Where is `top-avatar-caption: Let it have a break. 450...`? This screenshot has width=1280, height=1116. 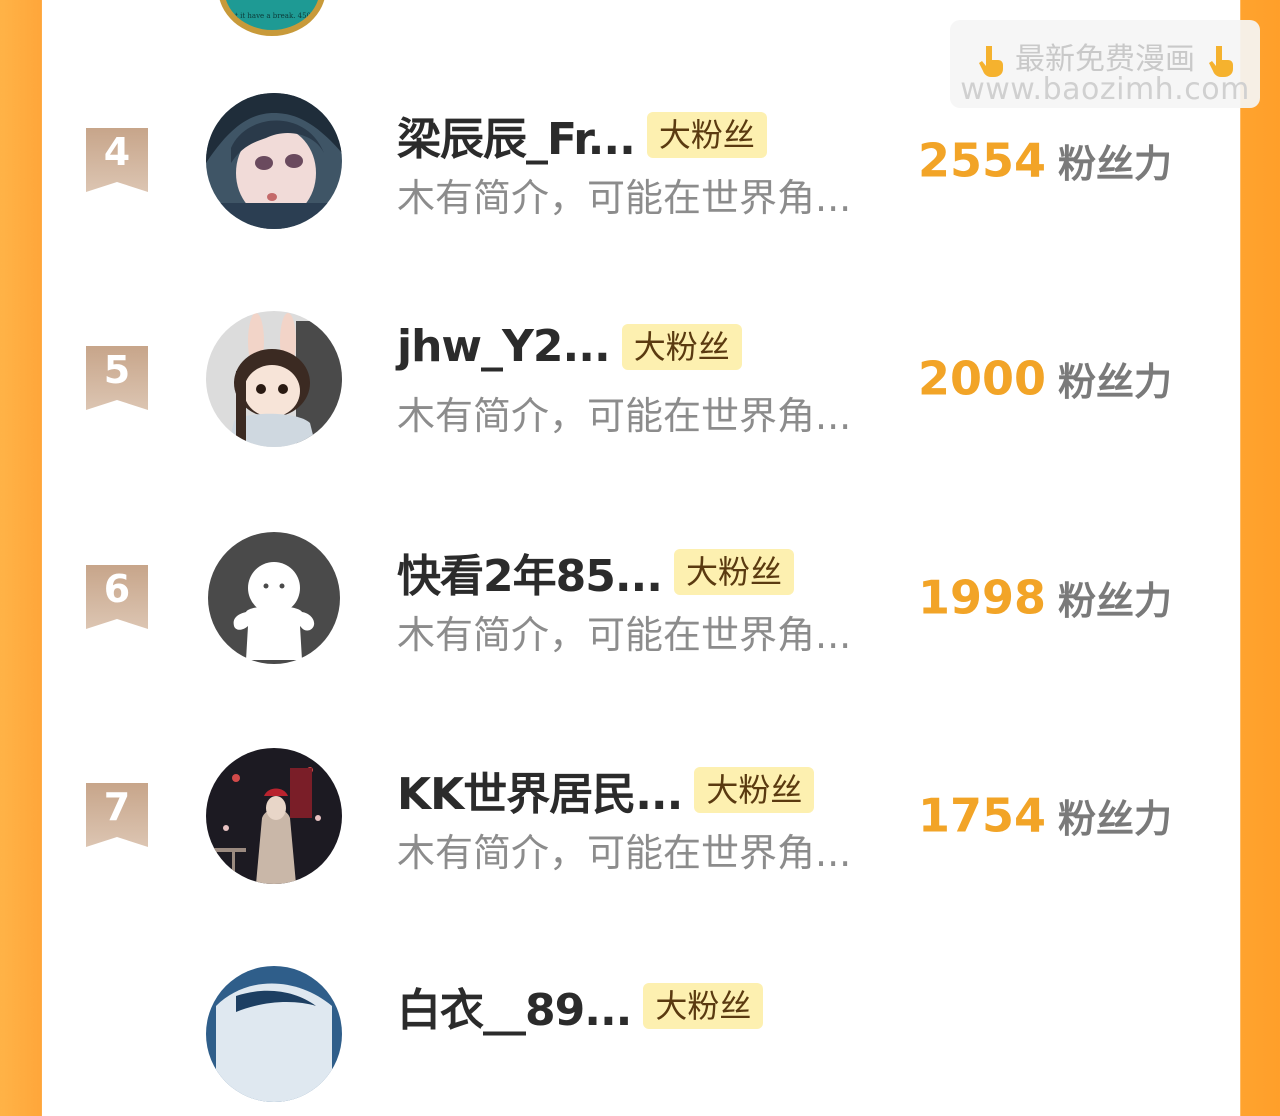 top-avatar-caption: Let it have a break. 450... is located at coordinates (272, 16).